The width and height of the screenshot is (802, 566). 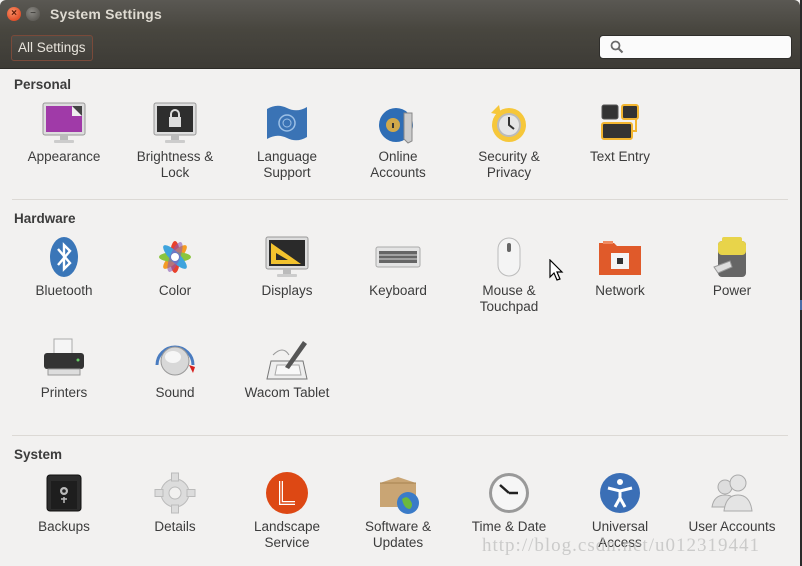 I want to click on settings-item-online-accounts: Online Accounts, so click(x=398, y=140).